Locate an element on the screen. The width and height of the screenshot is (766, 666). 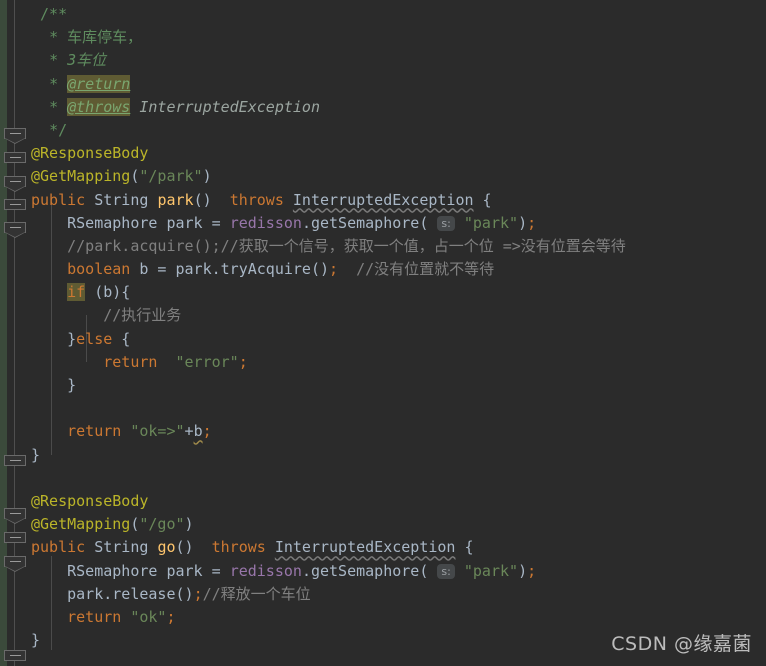
javadoc-tag-return: @return is located at coordinates (99, 83).